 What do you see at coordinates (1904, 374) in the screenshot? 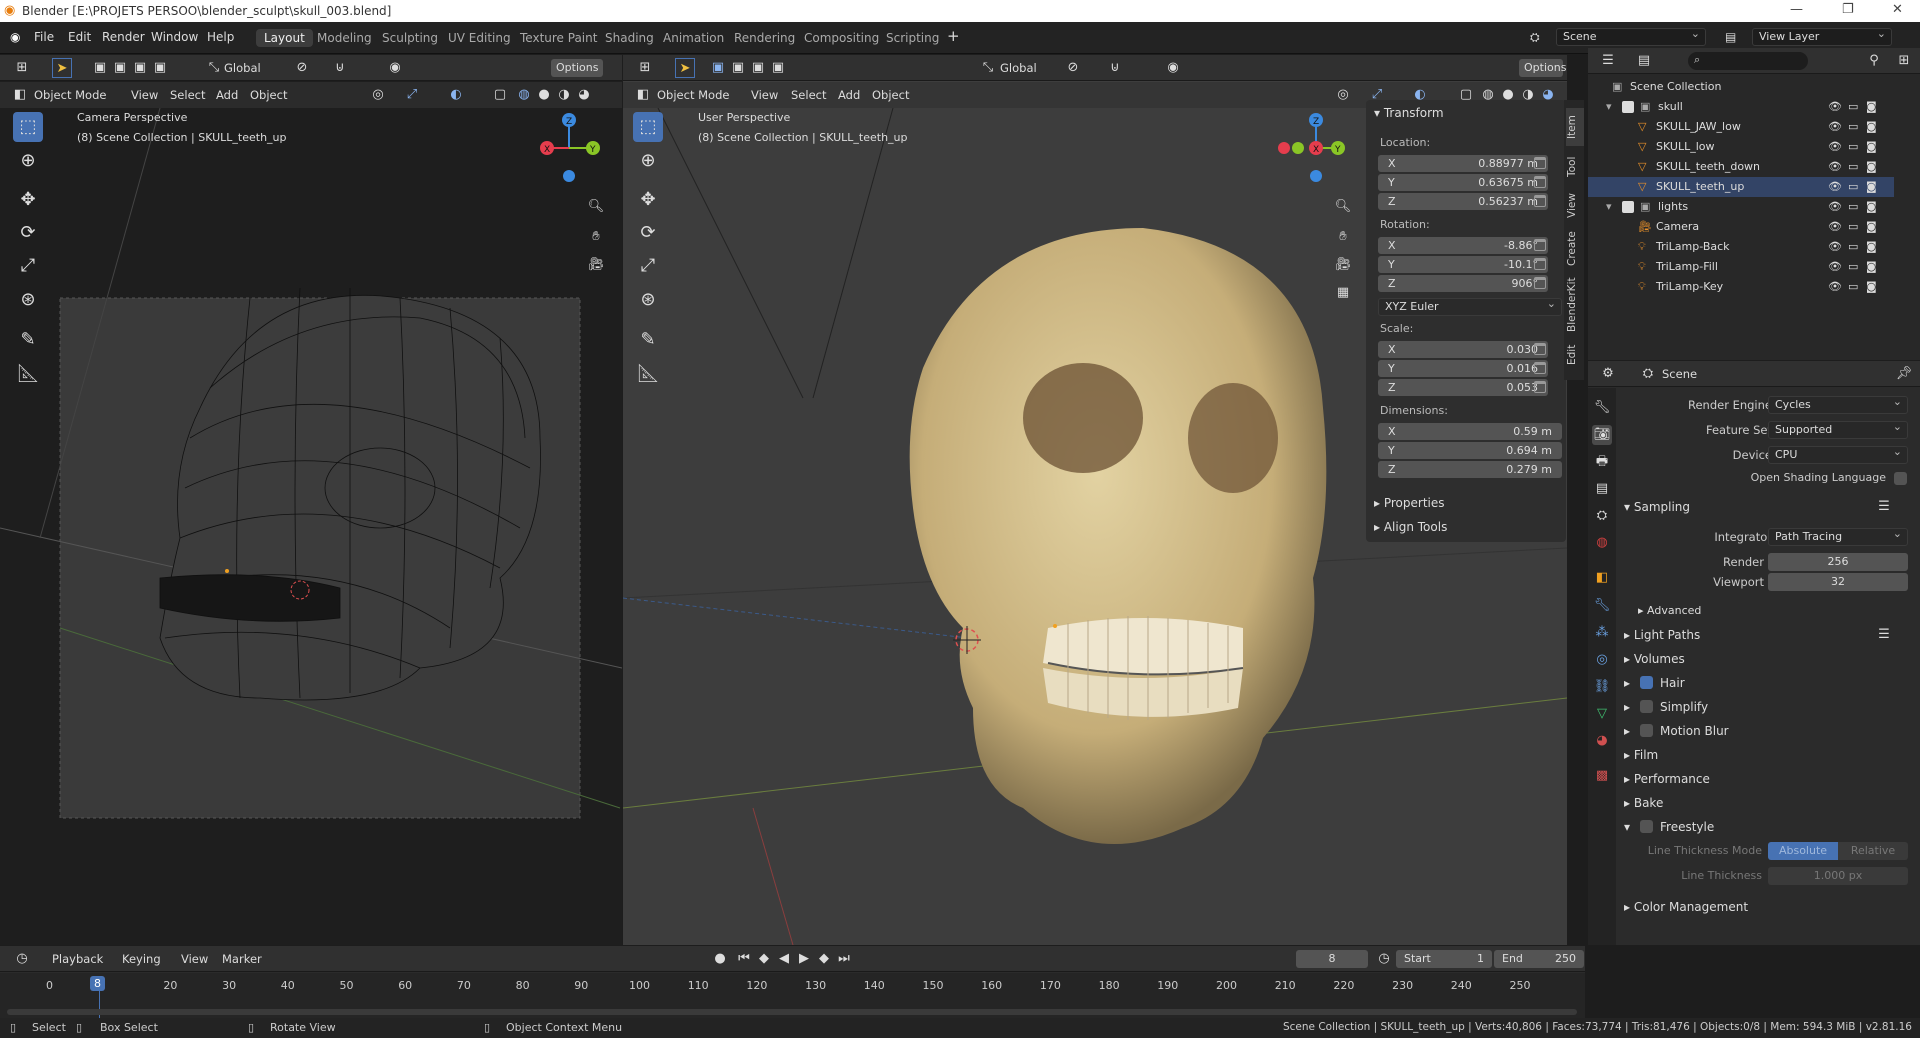
I see `pin-icon: 📌︎` at bounding box center [1904, 374].